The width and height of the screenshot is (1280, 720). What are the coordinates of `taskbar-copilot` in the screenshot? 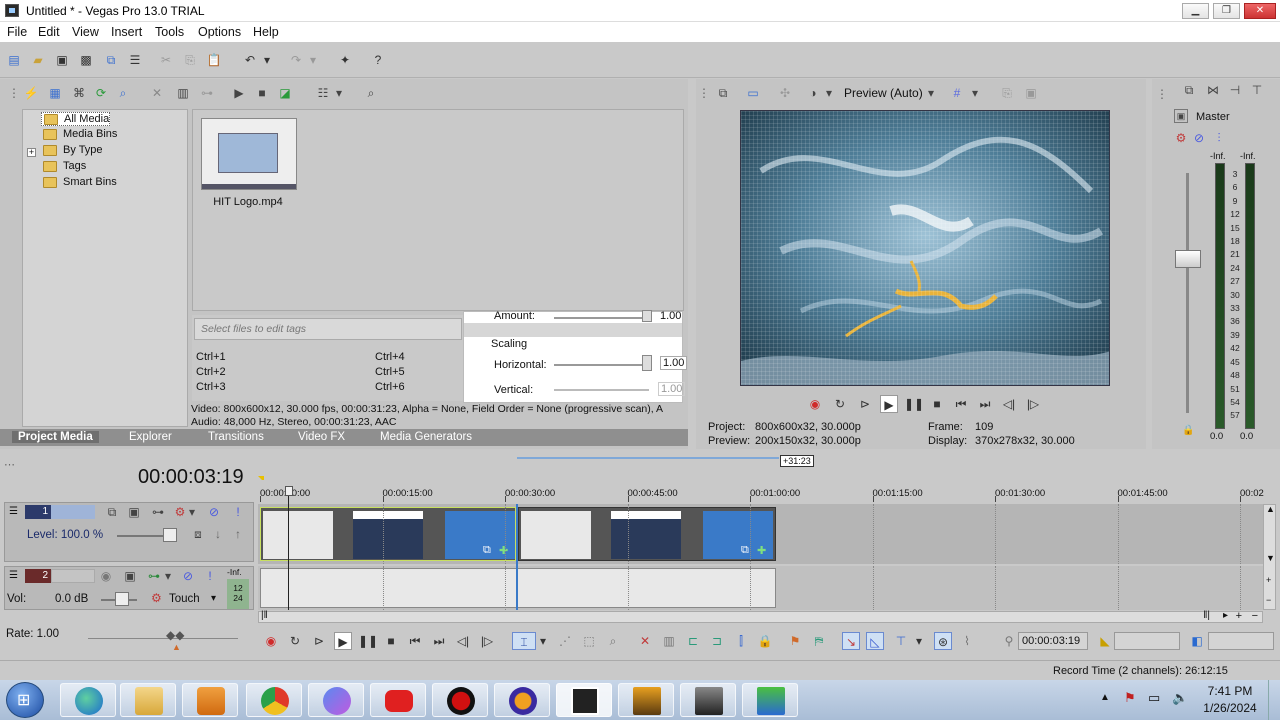 It's located at (336, 700).